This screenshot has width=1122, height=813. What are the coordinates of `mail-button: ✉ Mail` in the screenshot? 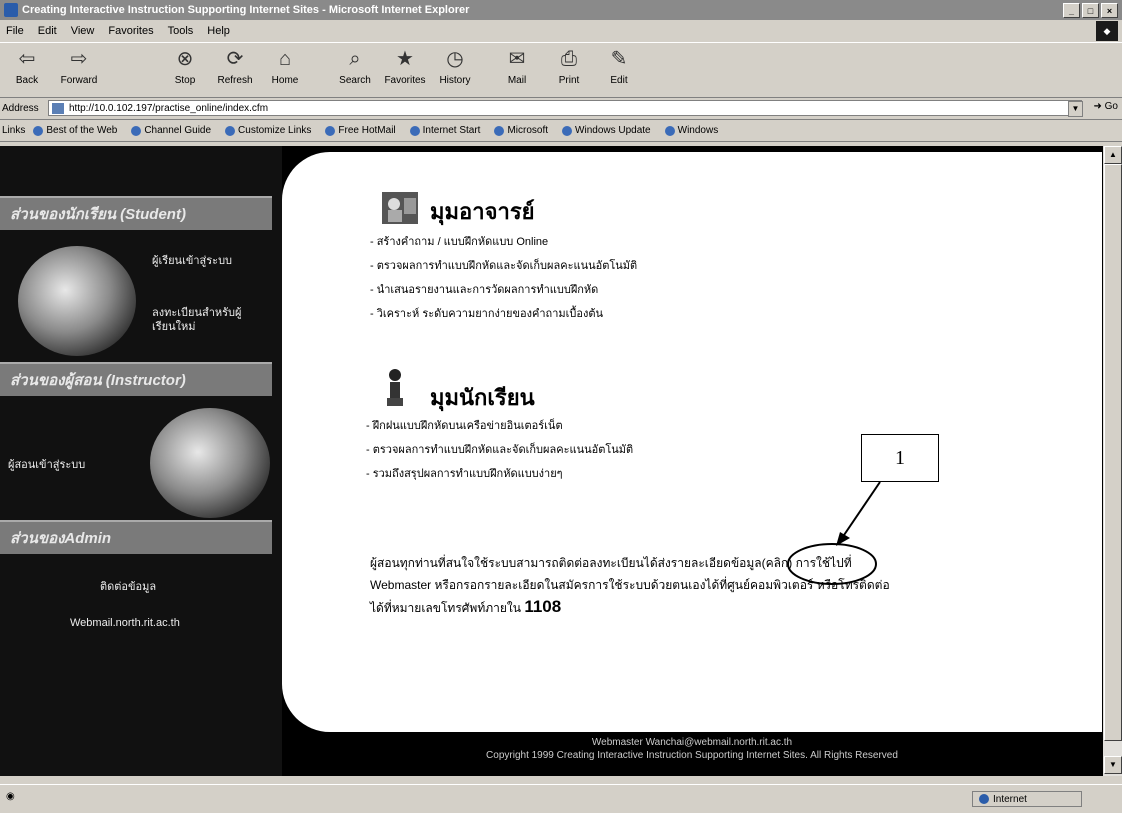 It's located at (517, 69).